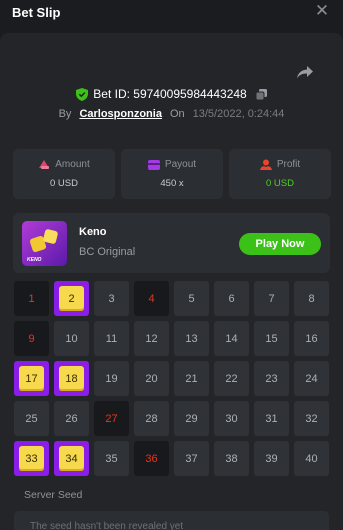 The image size is (343, 530). What do you see at coordinates (265, 164) in the screenshot?
I see `profit-icon` at bounding box center [265, 164].